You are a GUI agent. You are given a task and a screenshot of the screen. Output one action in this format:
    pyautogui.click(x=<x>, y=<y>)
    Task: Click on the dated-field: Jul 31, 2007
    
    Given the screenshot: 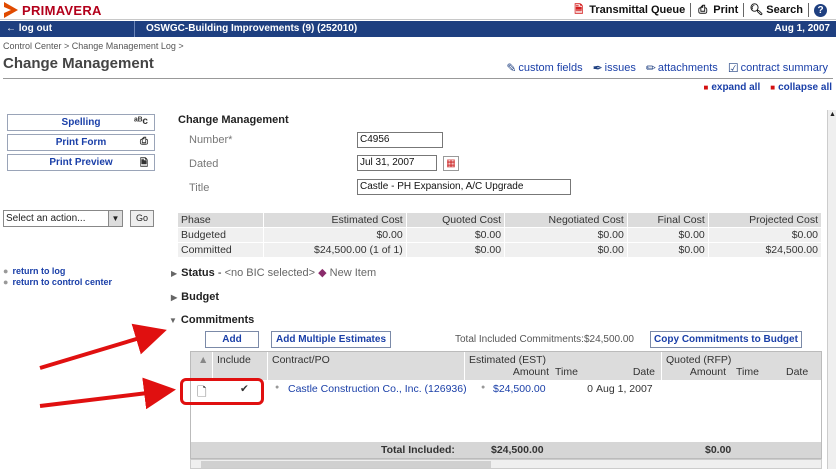 What is the action you would take?
    pyautogui.click(x=397, y=163)
    